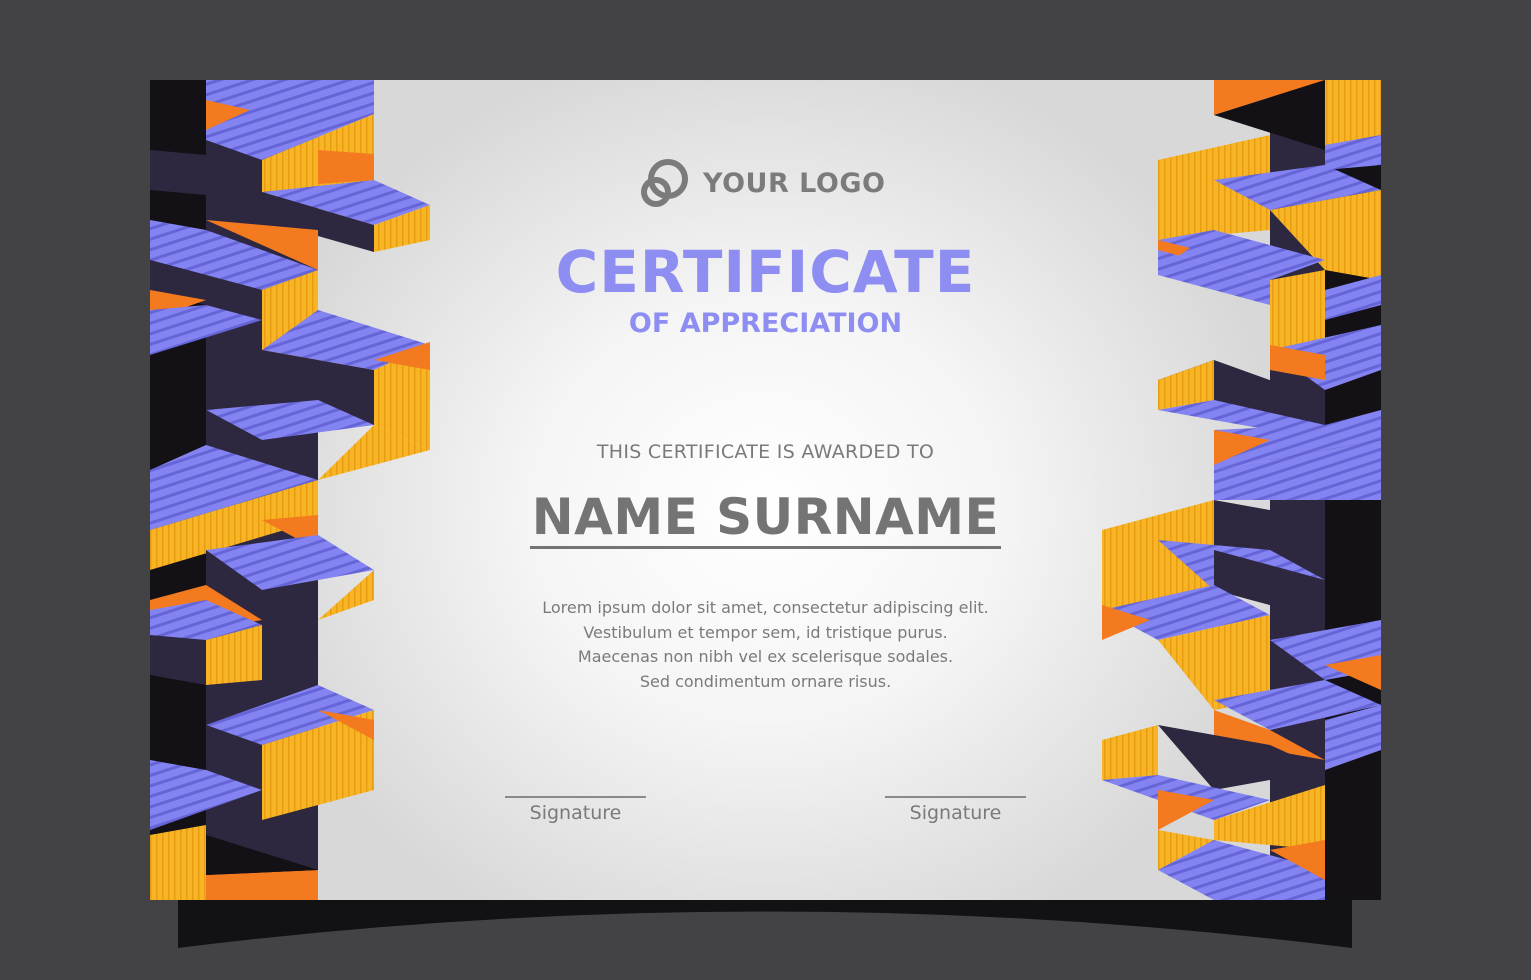 Image resolution: width=1531 pixels, height=980 pixels. What do you see at coordinates (664, 183) in the screenshot?
I see `linked-rings-logo-icon` at bounding box center [664, 183].